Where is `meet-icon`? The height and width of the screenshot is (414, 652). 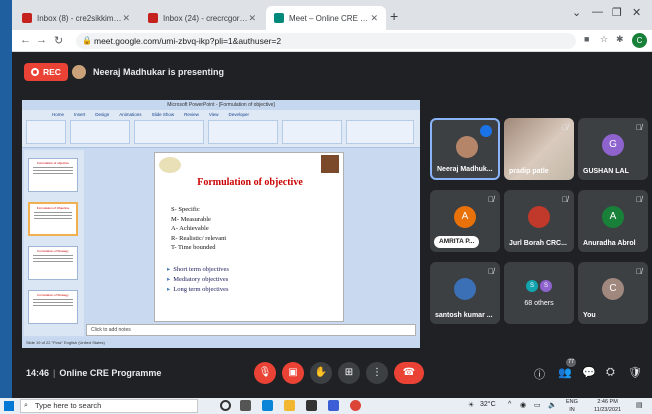
meet-icon is located at coordinates (279, 18).